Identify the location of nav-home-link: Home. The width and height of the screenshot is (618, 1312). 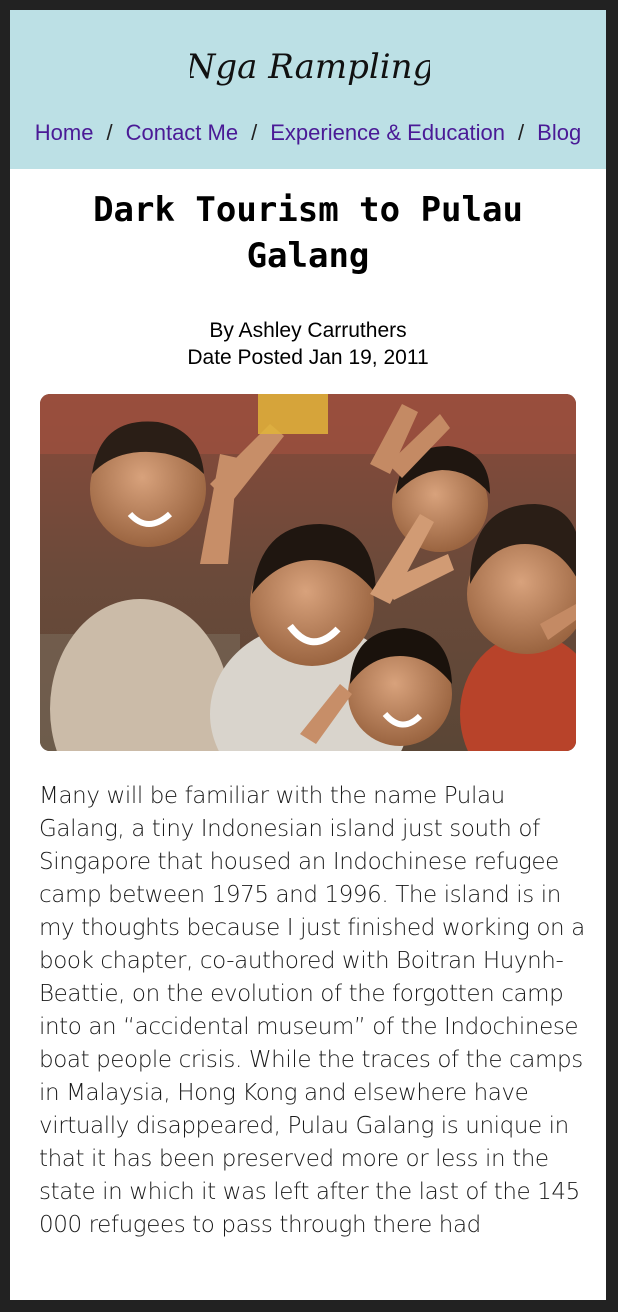
(64, 133).